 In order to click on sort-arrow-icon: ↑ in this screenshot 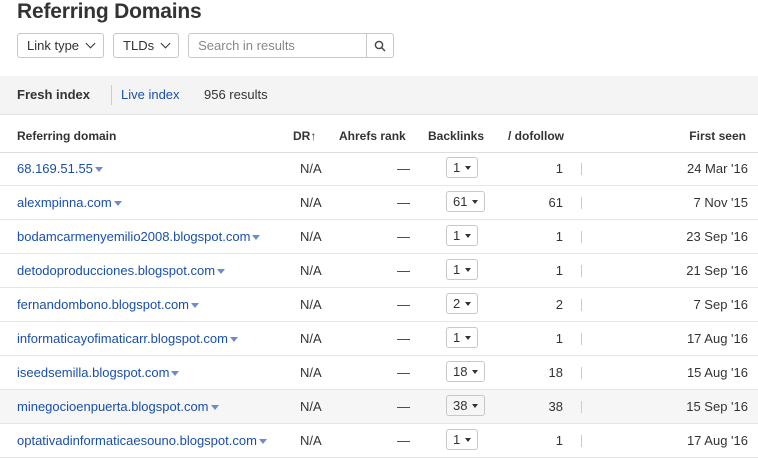, I will do `click(313, 136)`.